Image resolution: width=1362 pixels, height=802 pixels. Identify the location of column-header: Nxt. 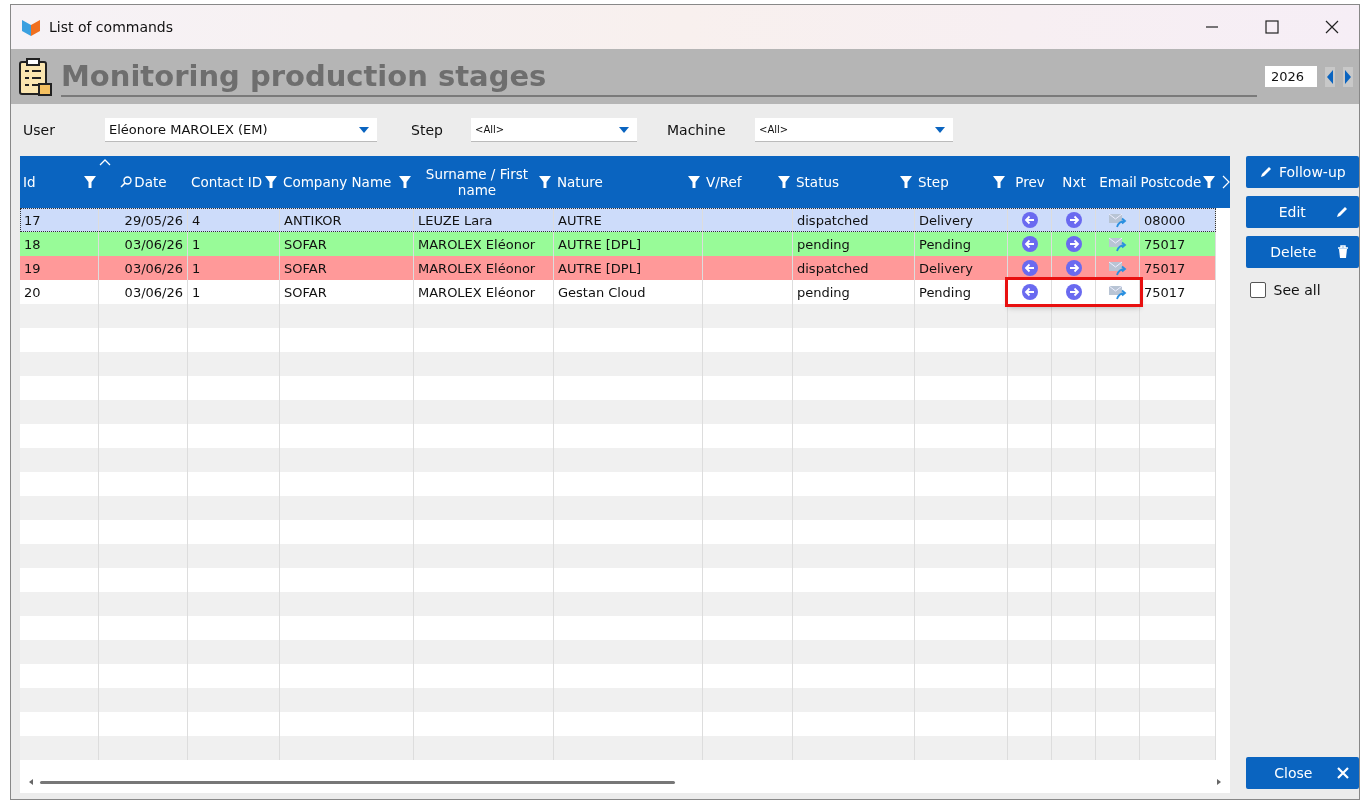
(1074, 182).